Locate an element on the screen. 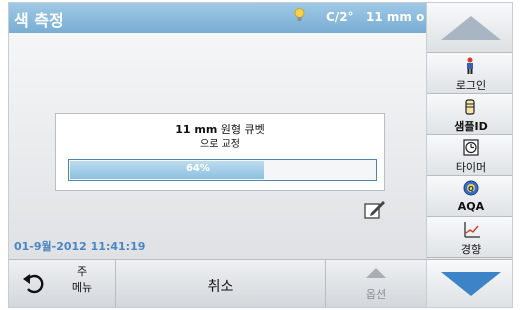  main-menu-button: 주 메뉴 is located at coordinates (62, 283).